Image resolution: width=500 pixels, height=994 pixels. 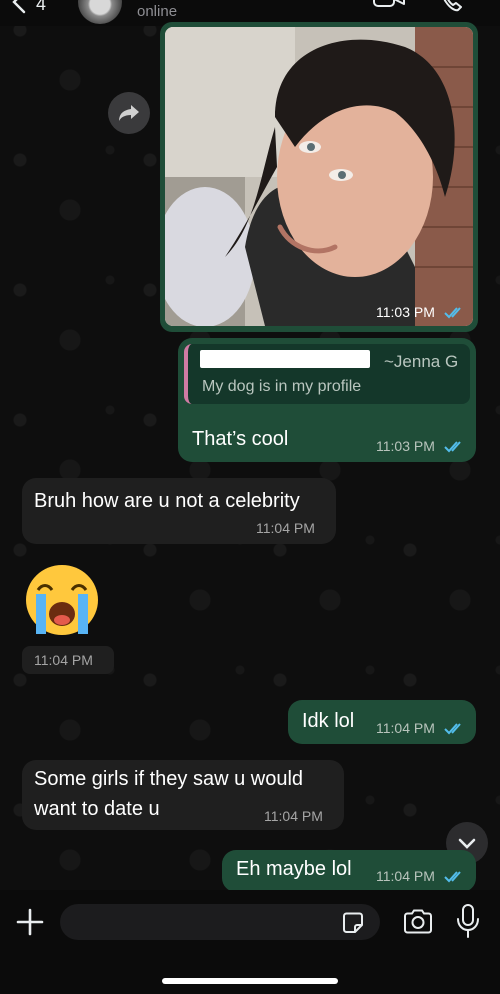 I want to click on camera-icon, so click(x=418, y=922).